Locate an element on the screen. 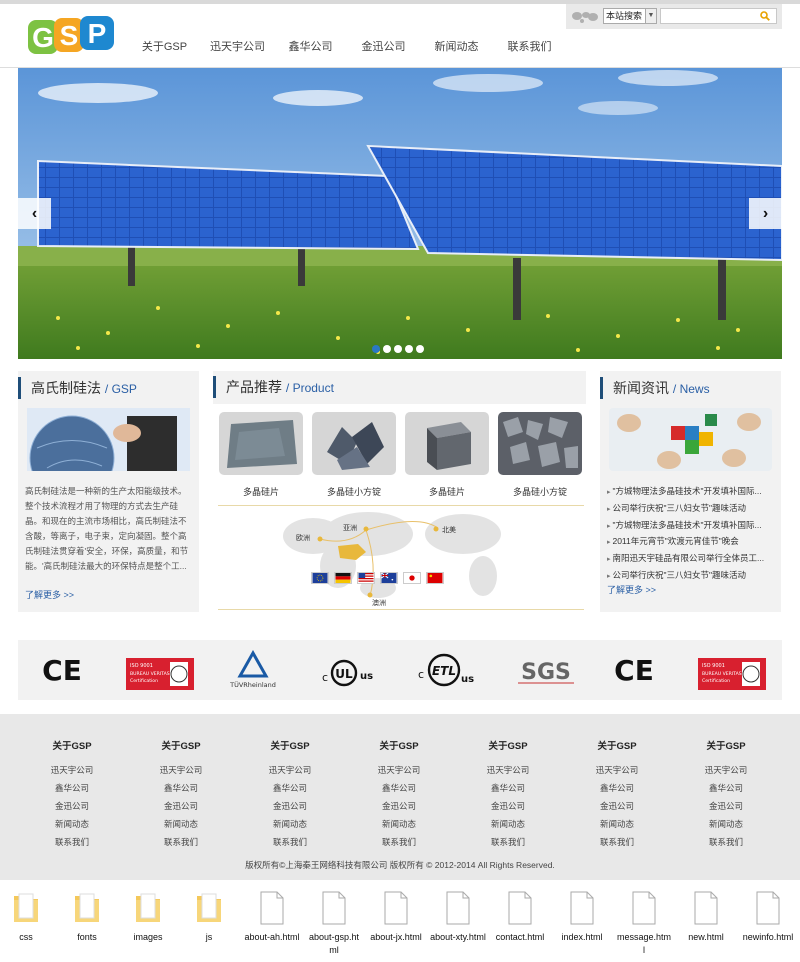 Image resolution: width=800 pixels, height=962 pixels. nav-xuntianyu: 迅天宇公司 is located at coordinates (237, 46).